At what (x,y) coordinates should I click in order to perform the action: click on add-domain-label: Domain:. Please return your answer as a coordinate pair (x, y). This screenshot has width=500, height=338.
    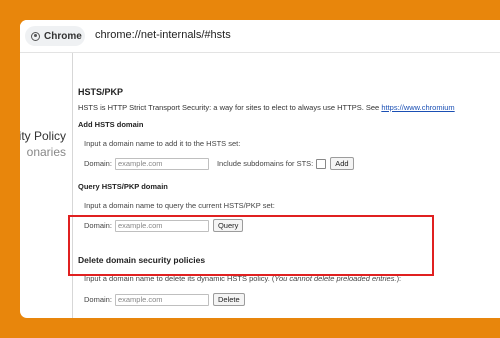
    Looking at the image, I should click on (98, 163).